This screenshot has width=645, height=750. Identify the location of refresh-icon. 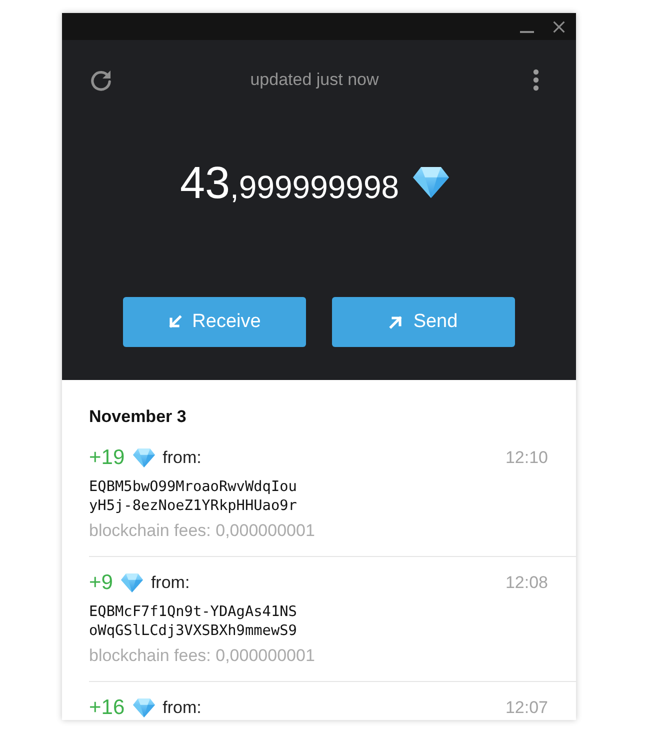
(101, 80).